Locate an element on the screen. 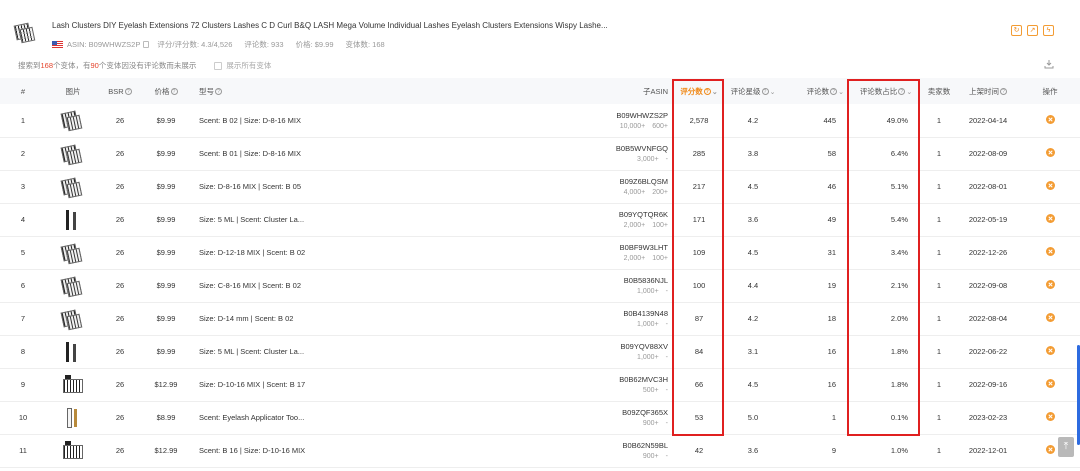 Image resolution: width=1080 pixels, height=471 pixels. col-rating-count: 评分数? ⌄ is located at coordinates (699, 91).